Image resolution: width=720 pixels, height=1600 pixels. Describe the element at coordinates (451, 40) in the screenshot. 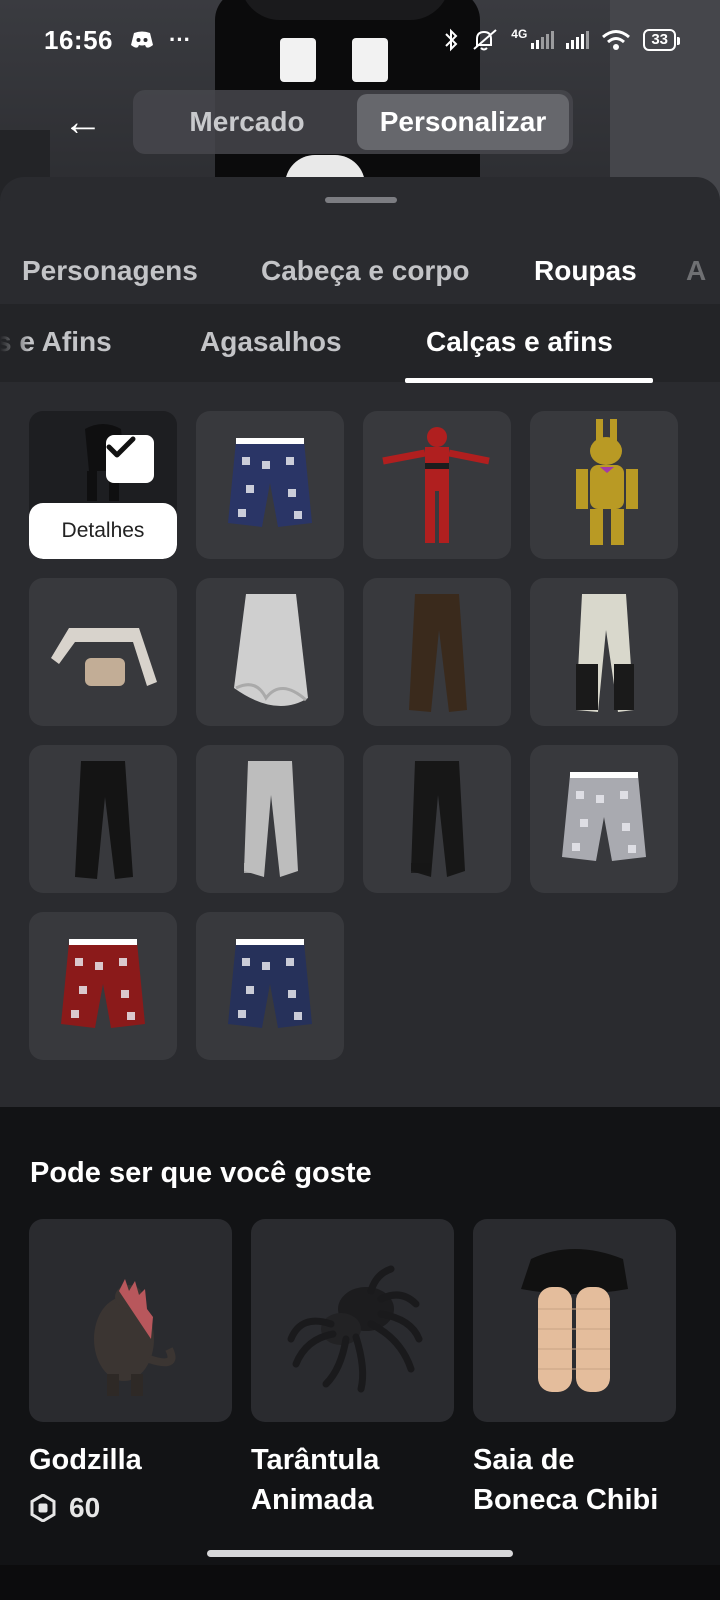

I see `bluetooth-icon` at that location.